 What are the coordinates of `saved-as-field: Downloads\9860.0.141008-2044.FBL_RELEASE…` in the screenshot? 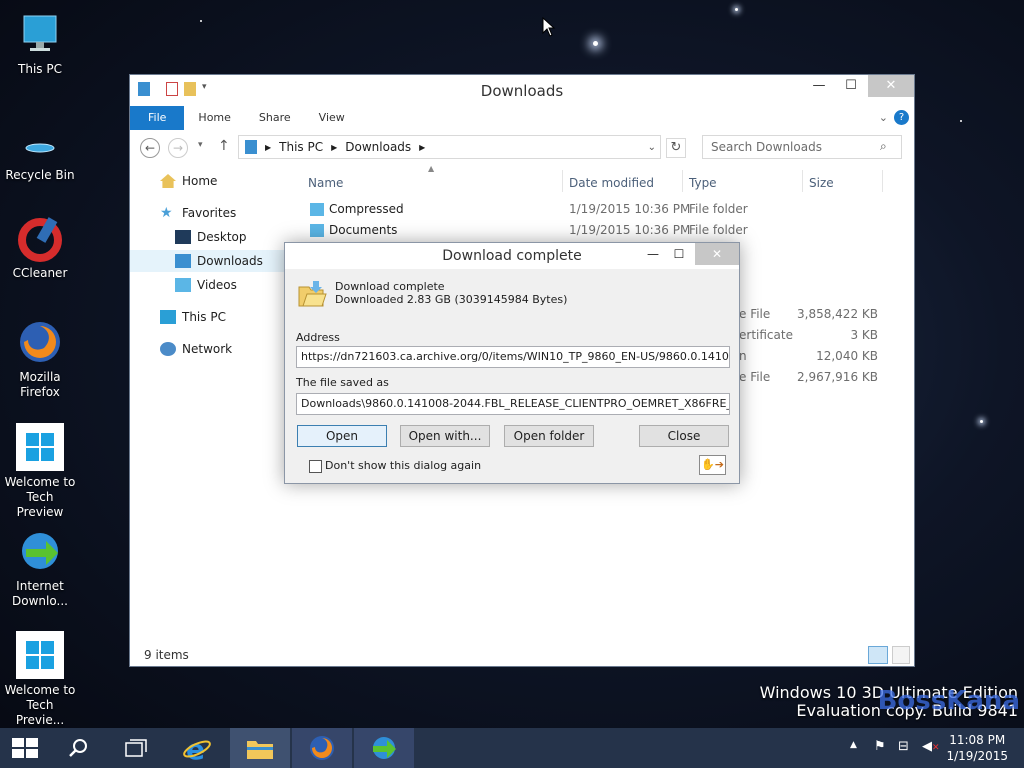 It's located at (513, 404).